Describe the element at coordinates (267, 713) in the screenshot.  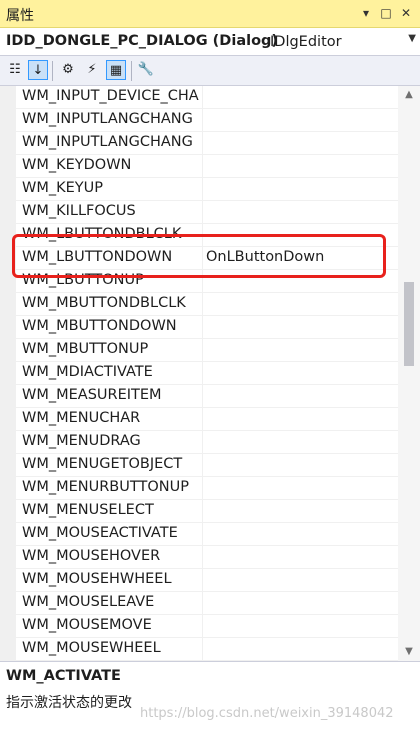
I see `watermark: https://blog.csdn.net/weixin_39148042` at that location.